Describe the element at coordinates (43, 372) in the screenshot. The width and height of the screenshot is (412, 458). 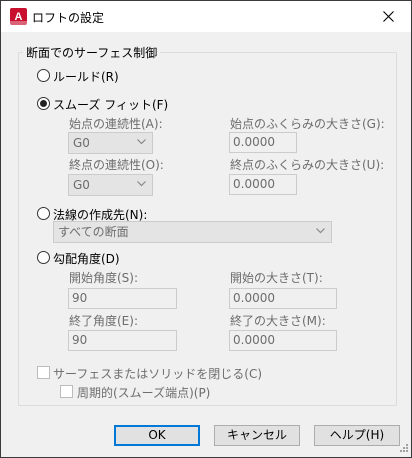
I see `close-surface-checkbox` at that location.